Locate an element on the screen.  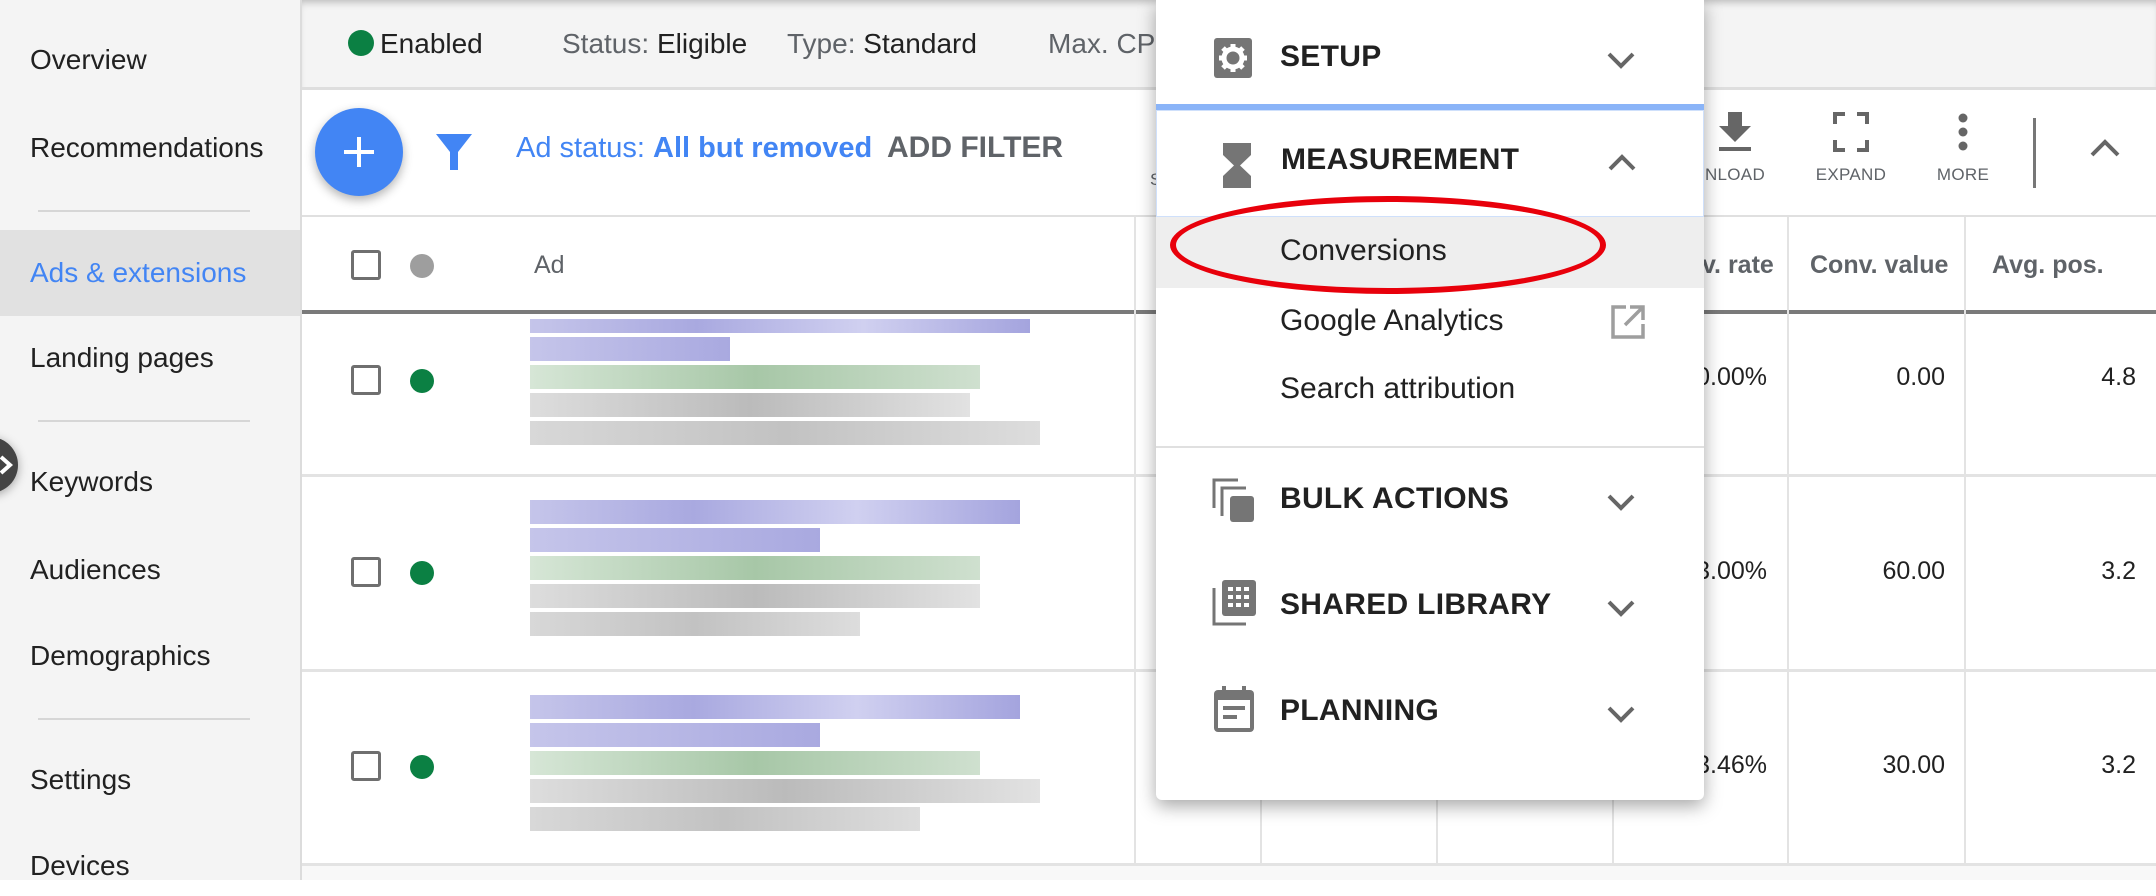
sidebar-item-ads-extensions: Ads & extensions is located at coordinates (150, 273).